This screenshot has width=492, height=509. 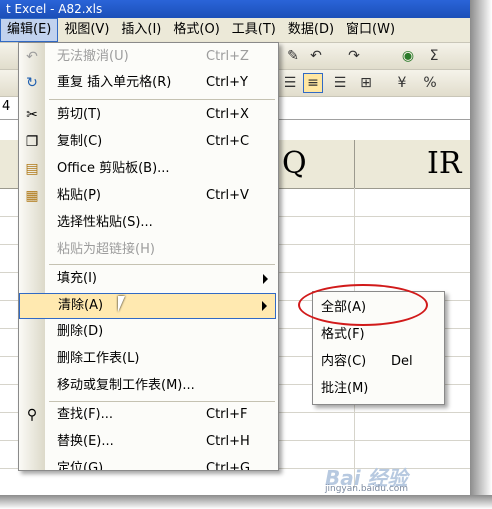 I want to click on redo-icon: ↻, so click(x=32, y=83).